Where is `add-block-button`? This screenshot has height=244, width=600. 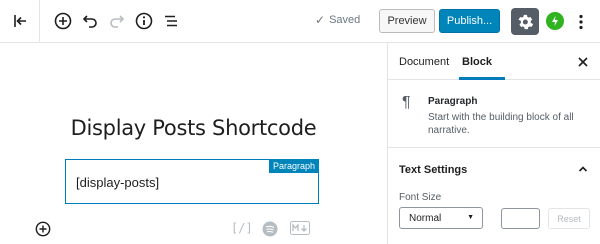 add-block-button is located at coordinates (63, 21).